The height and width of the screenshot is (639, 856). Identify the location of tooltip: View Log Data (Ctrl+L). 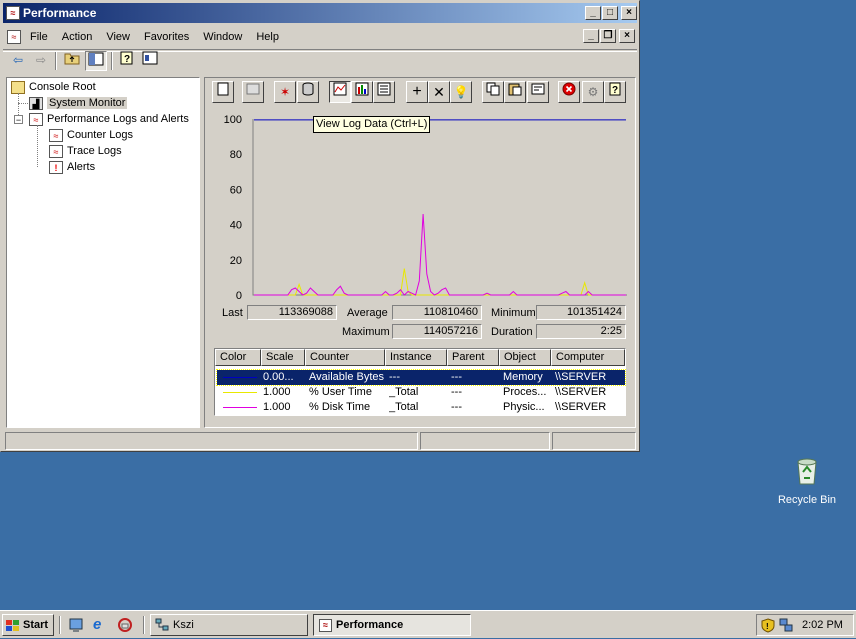
(372, 124).